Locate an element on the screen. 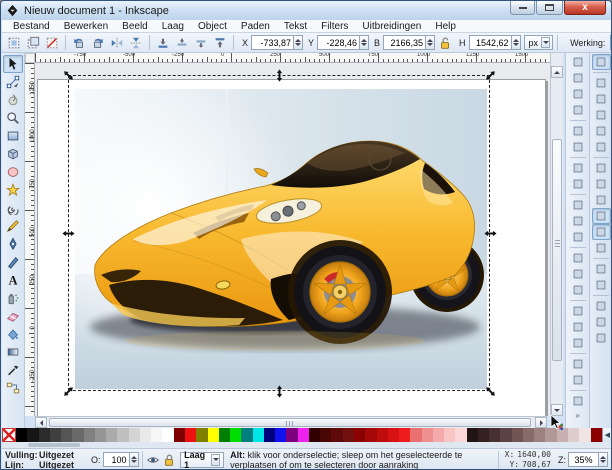 The image size is (612, 470). tool-pen is located at coordinates (13, 244).